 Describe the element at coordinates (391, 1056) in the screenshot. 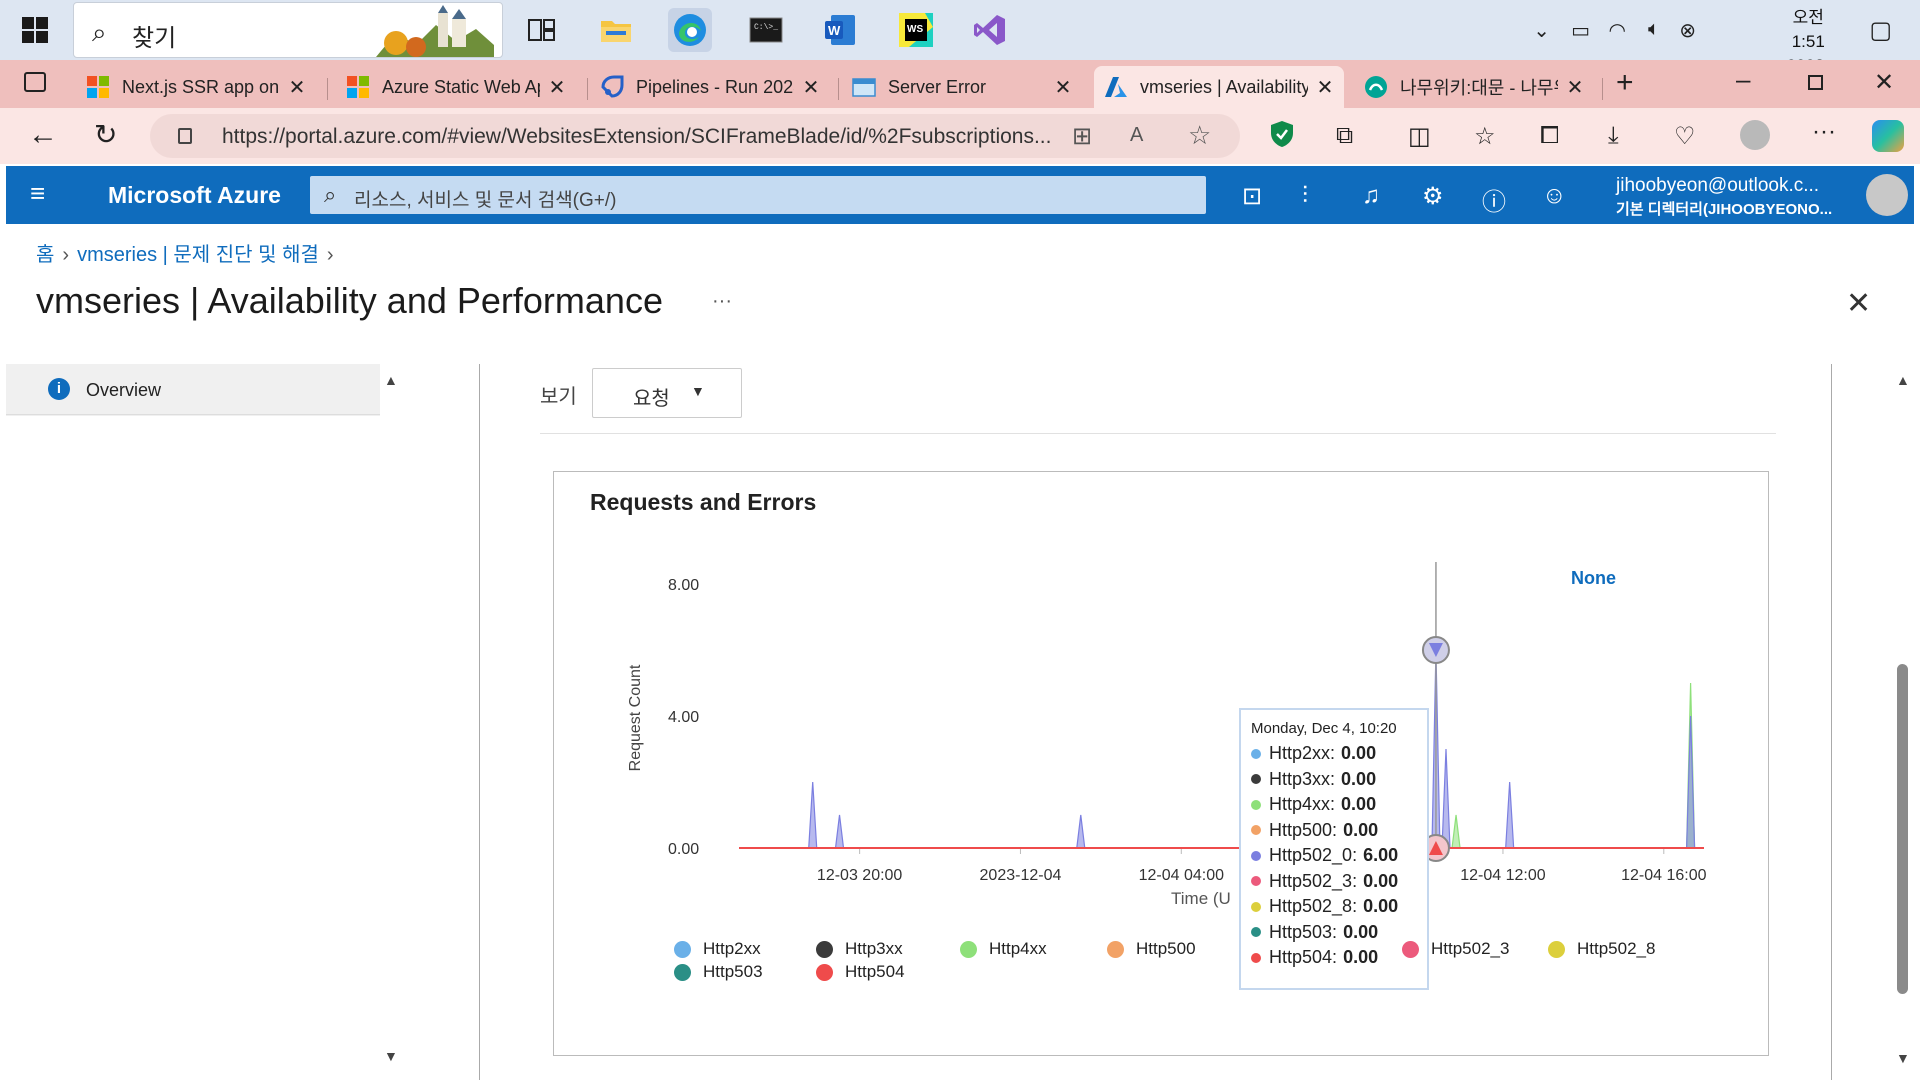

I see `left-scroll-down-icon: ▼` at that location.